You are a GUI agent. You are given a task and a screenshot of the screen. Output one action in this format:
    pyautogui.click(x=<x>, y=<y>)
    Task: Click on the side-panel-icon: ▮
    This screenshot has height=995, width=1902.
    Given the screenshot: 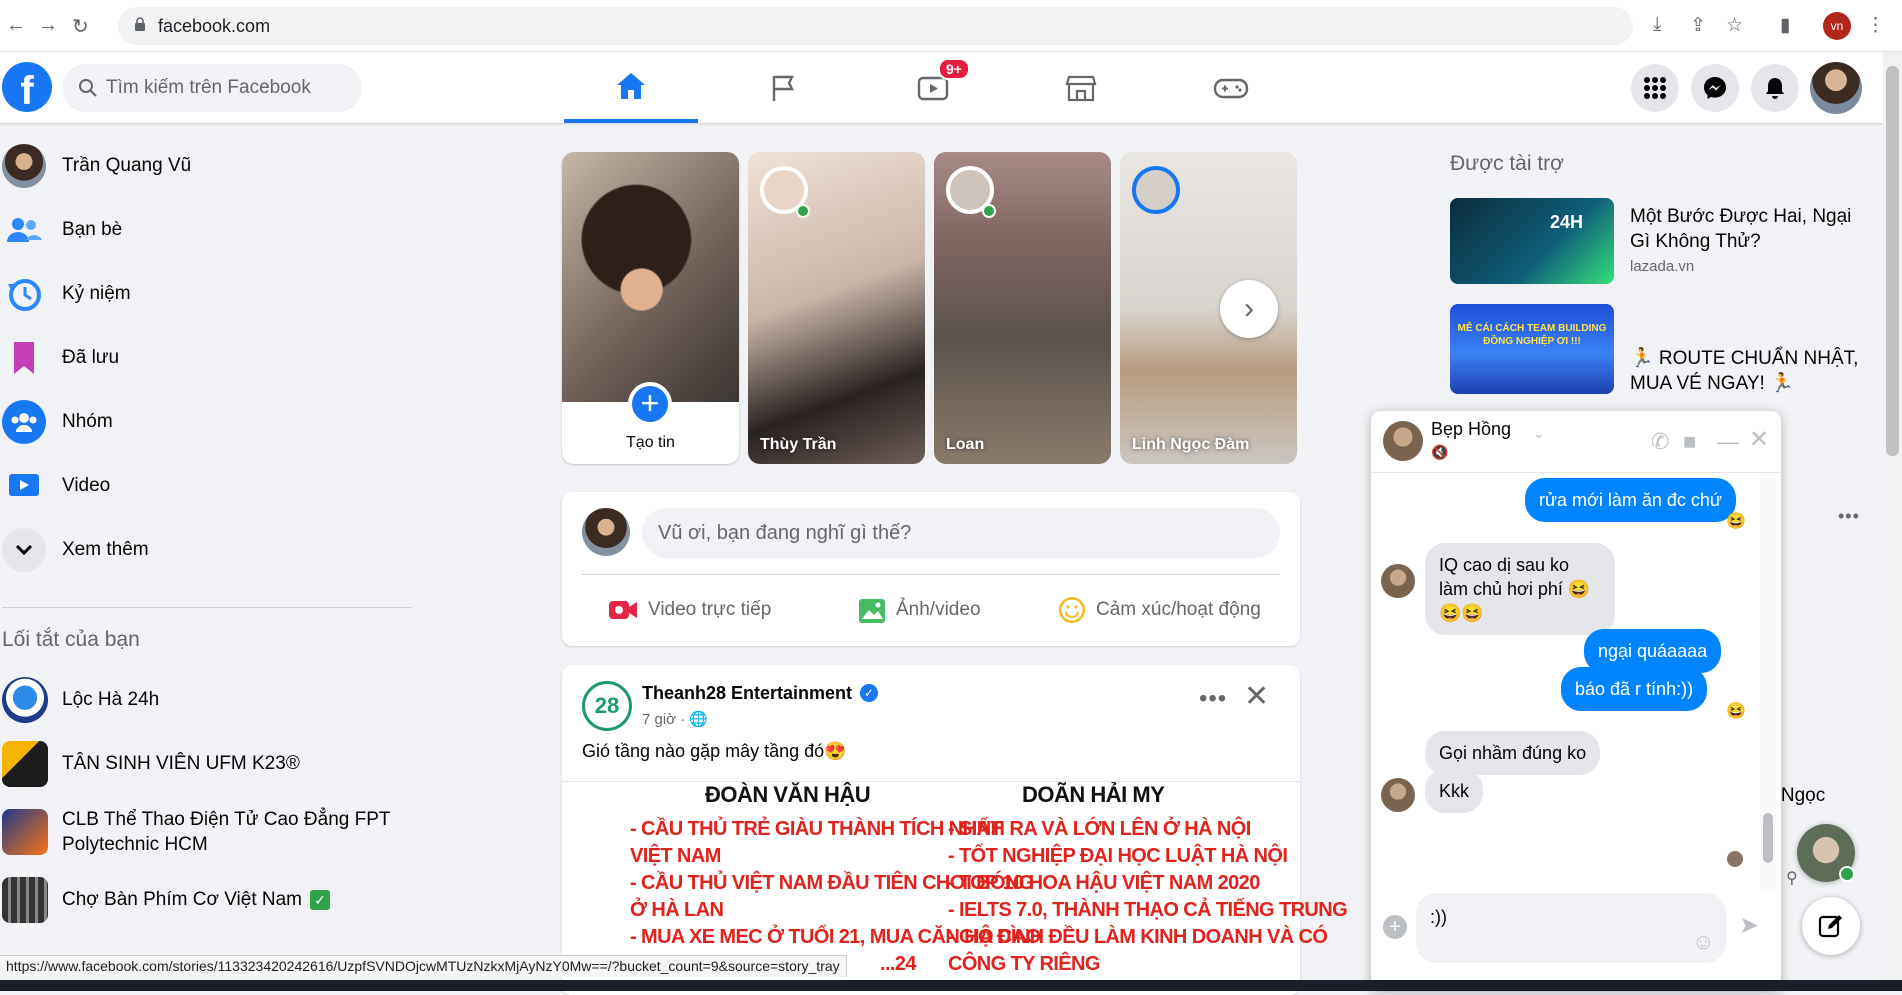 What is the action you would take?
    pyautogui.click(x=1785, y=25)
    